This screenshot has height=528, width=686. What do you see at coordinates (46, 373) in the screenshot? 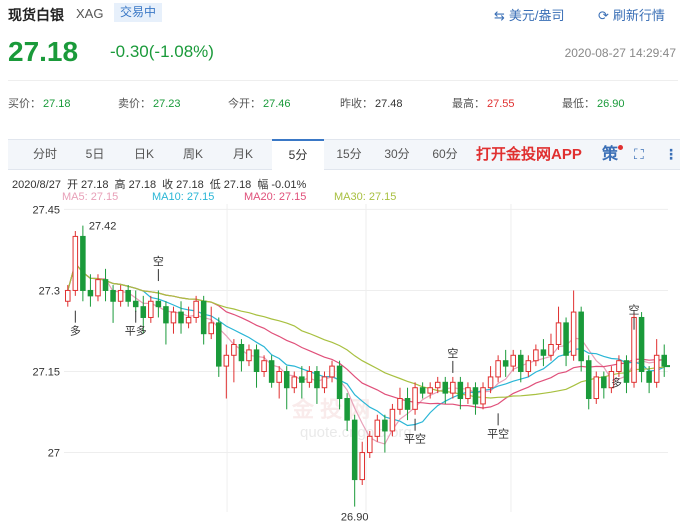
I see `y-tick-label: 27.15` at bounding box center [46, 373].